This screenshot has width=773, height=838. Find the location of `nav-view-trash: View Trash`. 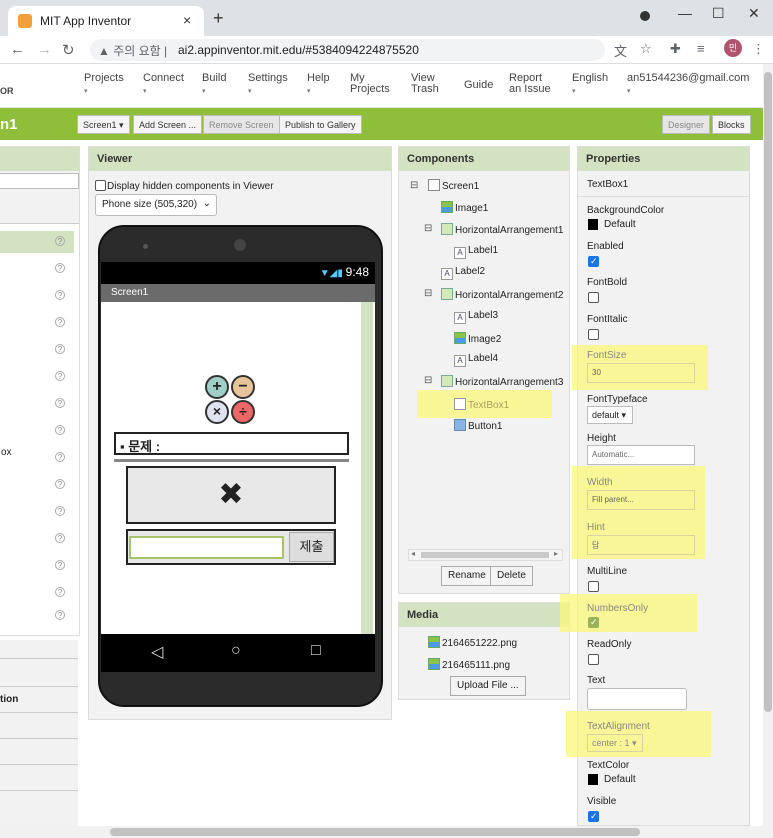

nav-view-trash: View Trash is located at coordinates (428, 84).